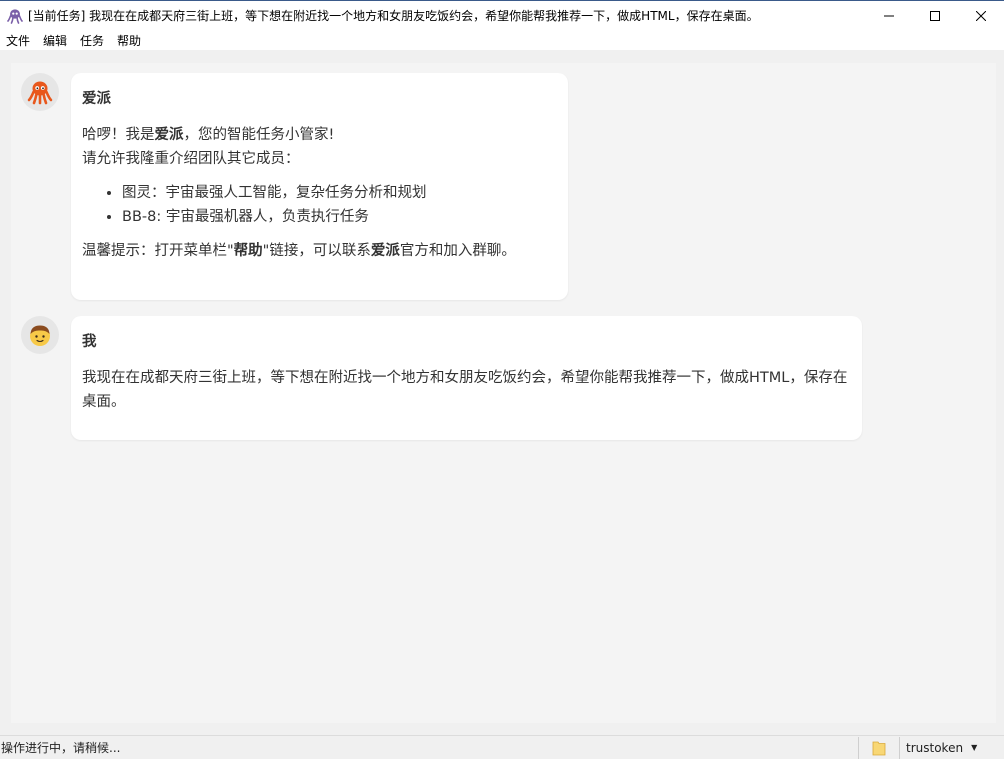  I want to click on menu-bar: 文件 编辑 任务 帮助, so click(502, 40).